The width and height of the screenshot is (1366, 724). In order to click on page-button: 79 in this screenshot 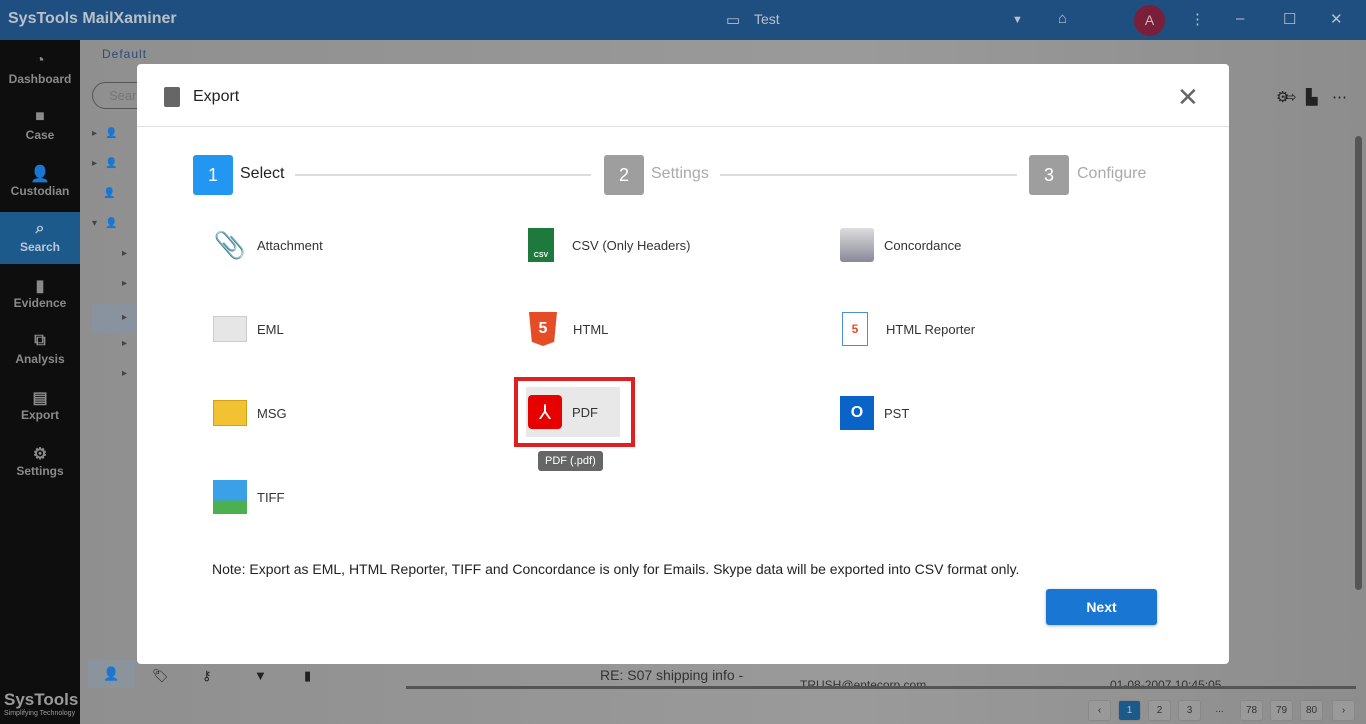, I will do `click(1281, 710)`.